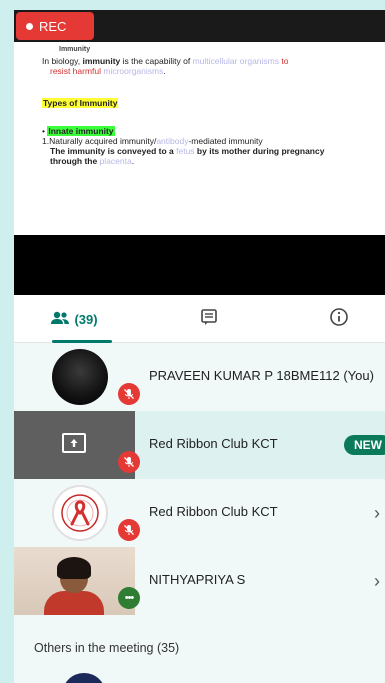 This screenshot has height=683, width=385. What do you see at coordinates (60, 319) in the screenshot?
I see `people-icon` at bounding box center [60, 319].